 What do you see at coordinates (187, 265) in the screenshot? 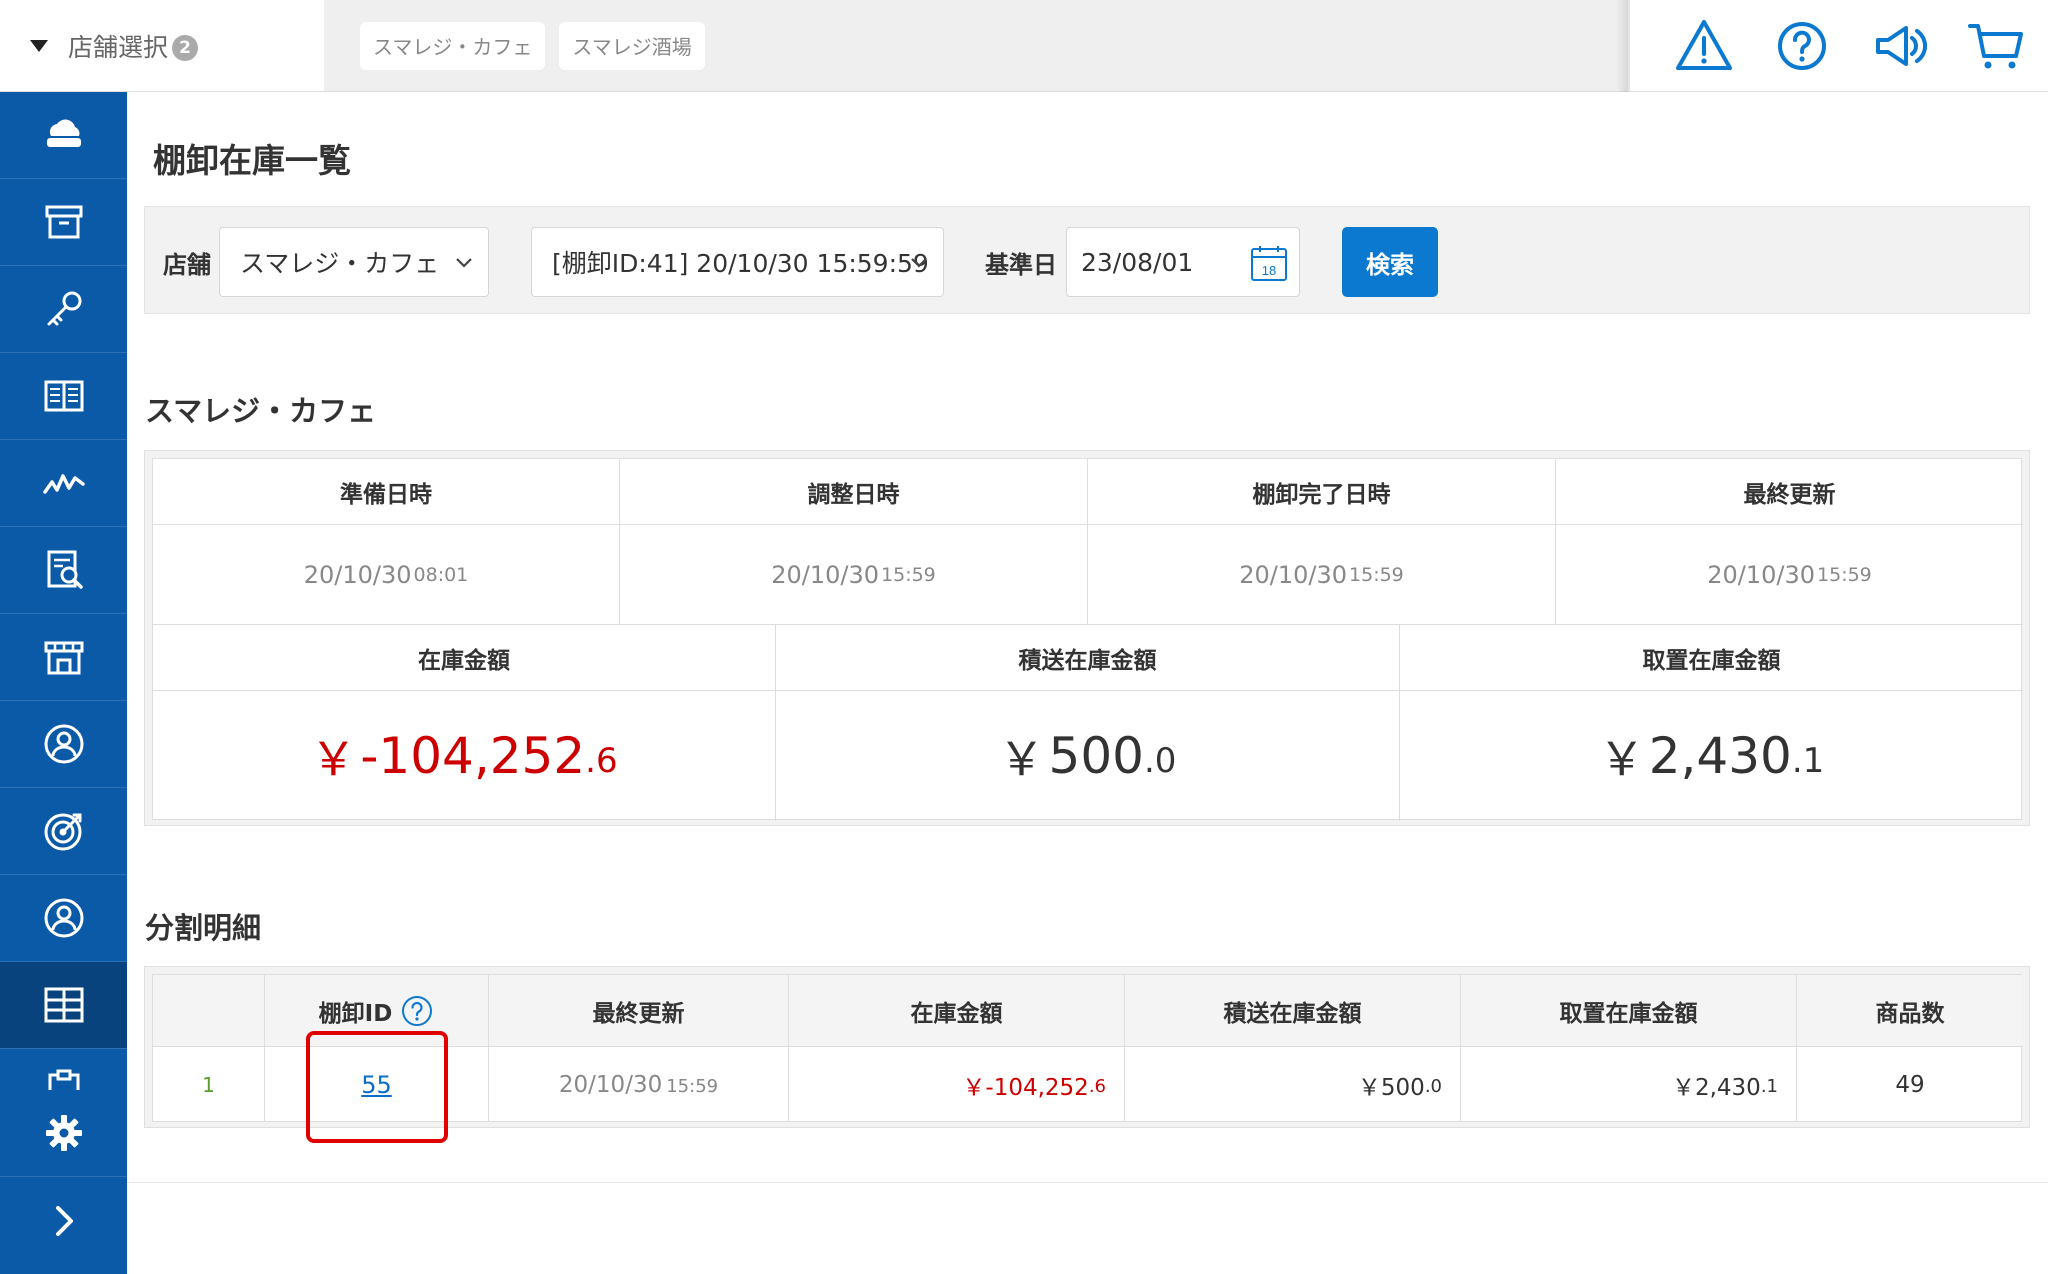
I see `store-filter-label: 店舗` at bounding box center [187, 265].